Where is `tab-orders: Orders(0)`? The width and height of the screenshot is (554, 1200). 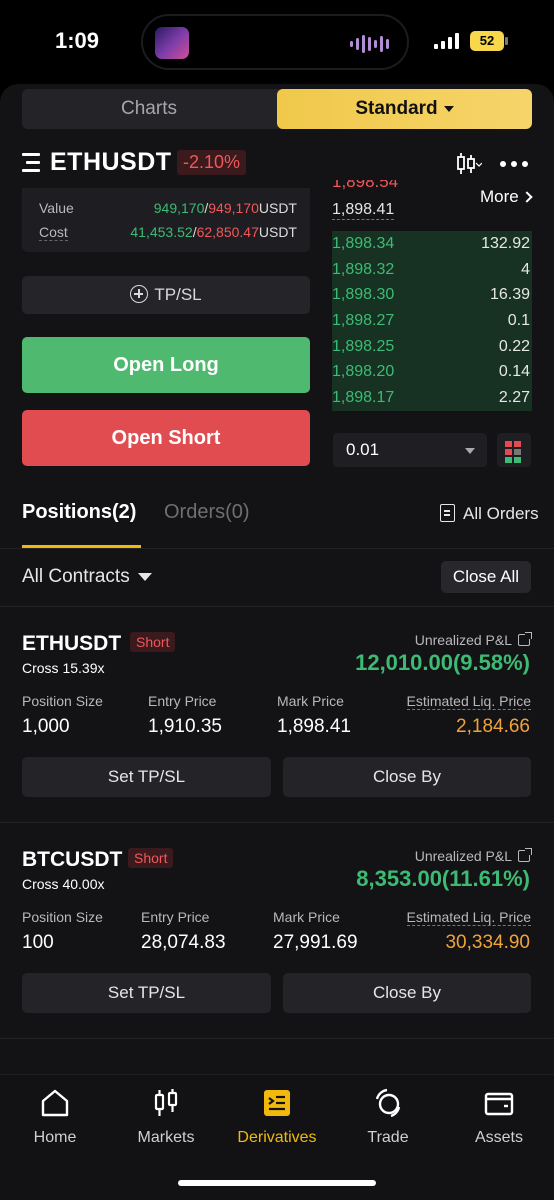
tab-orders: Orders(0) is located at coordinates (207, 512).